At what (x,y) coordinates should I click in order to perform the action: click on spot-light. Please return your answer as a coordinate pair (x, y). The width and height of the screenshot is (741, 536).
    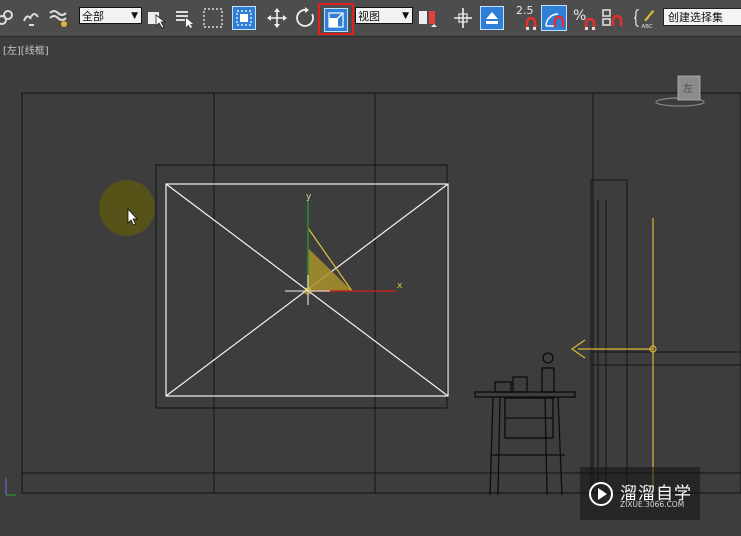
    Looking at the image, I should click on (613, 355).